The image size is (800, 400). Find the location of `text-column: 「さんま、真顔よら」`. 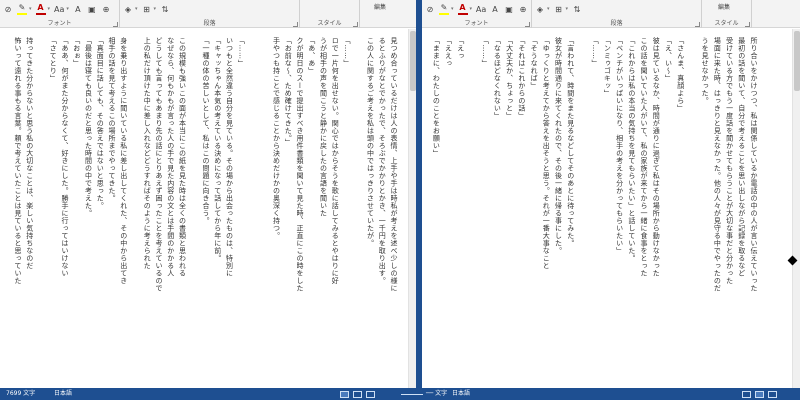

text-column: 「さんま、真顔よら」 is located at coordinates (681, 210).